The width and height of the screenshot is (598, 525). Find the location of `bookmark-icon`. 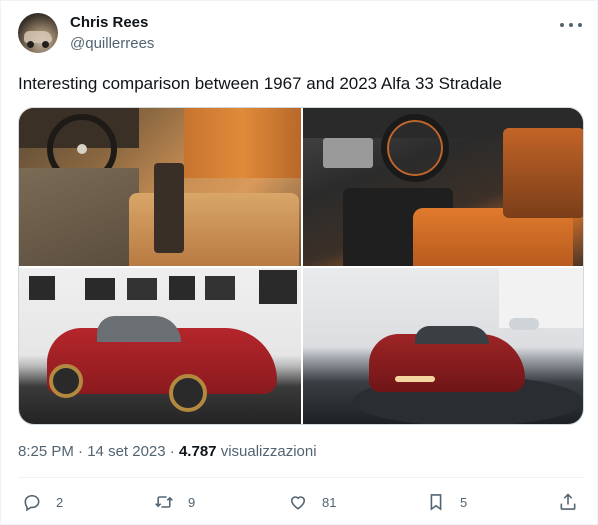

bookmark-icon is located at coordinates (436, 502).